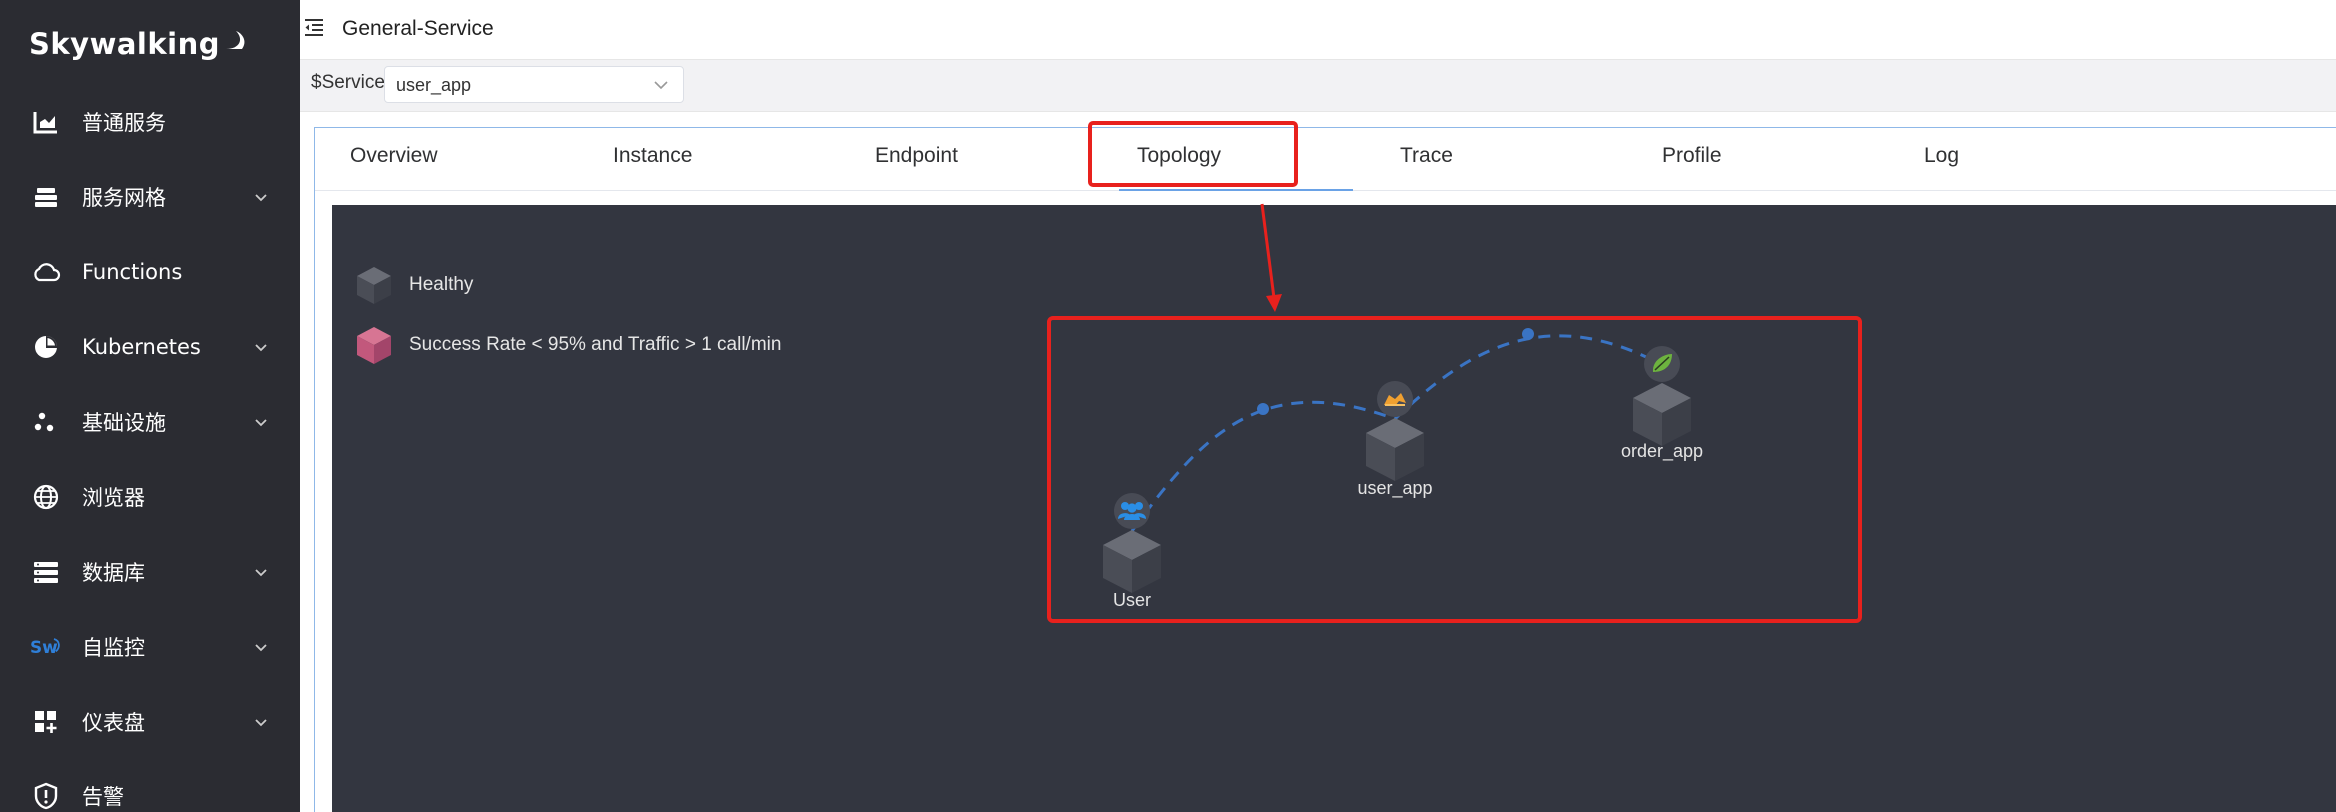  I want to click on tab-log: Log, so click(1941, 156).